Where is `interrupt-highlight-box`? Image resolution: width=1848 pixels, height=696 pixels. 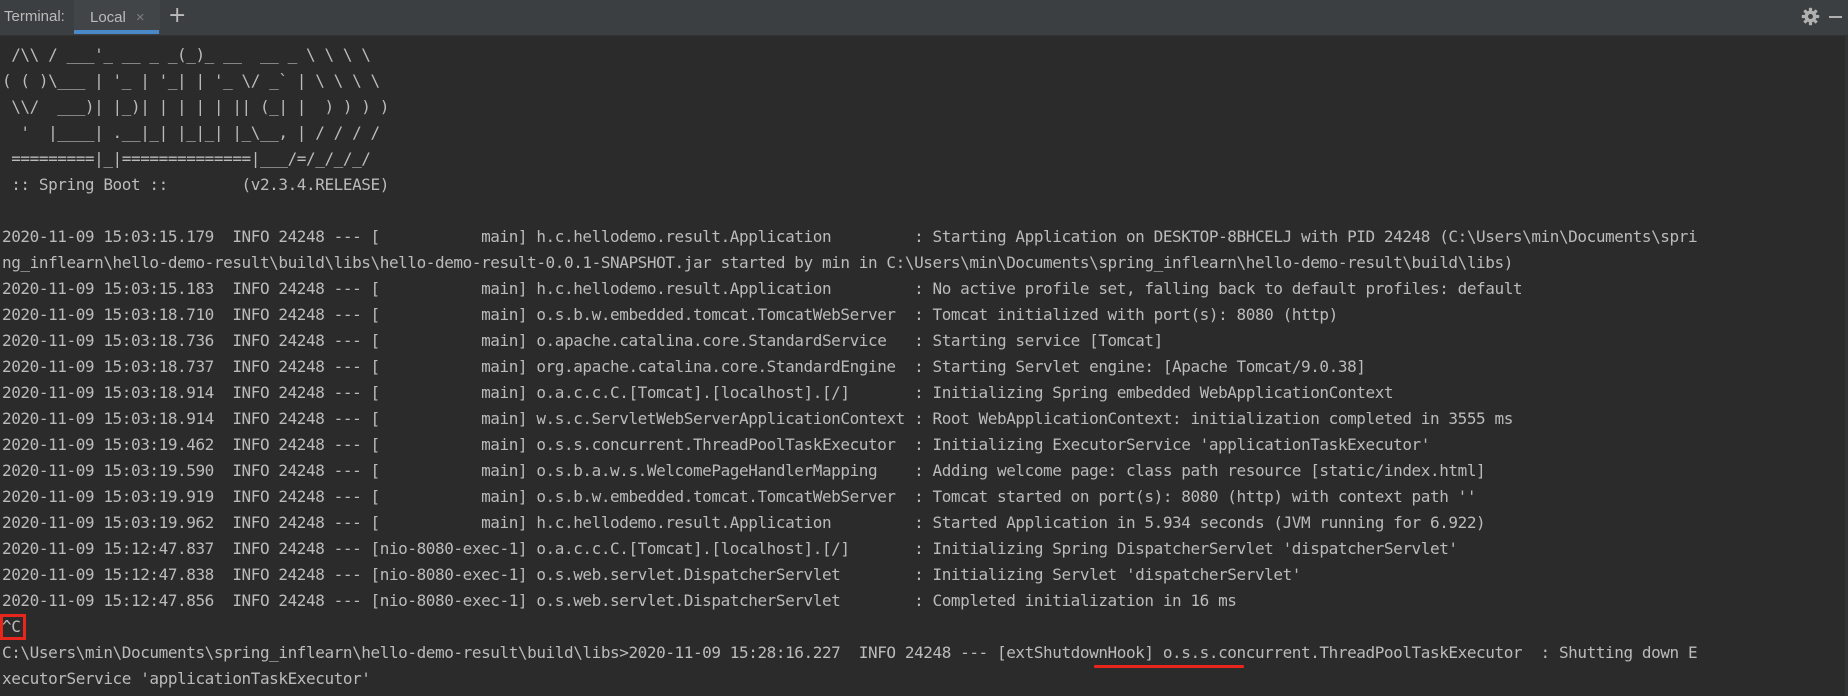
interrupt-highlight-box is located at coordinates (13, 627).